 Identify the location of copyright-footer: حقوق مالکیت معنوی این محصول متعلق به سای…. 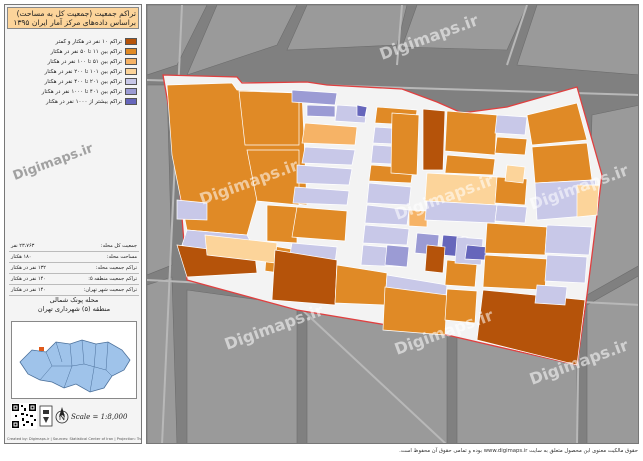
(518, 451).